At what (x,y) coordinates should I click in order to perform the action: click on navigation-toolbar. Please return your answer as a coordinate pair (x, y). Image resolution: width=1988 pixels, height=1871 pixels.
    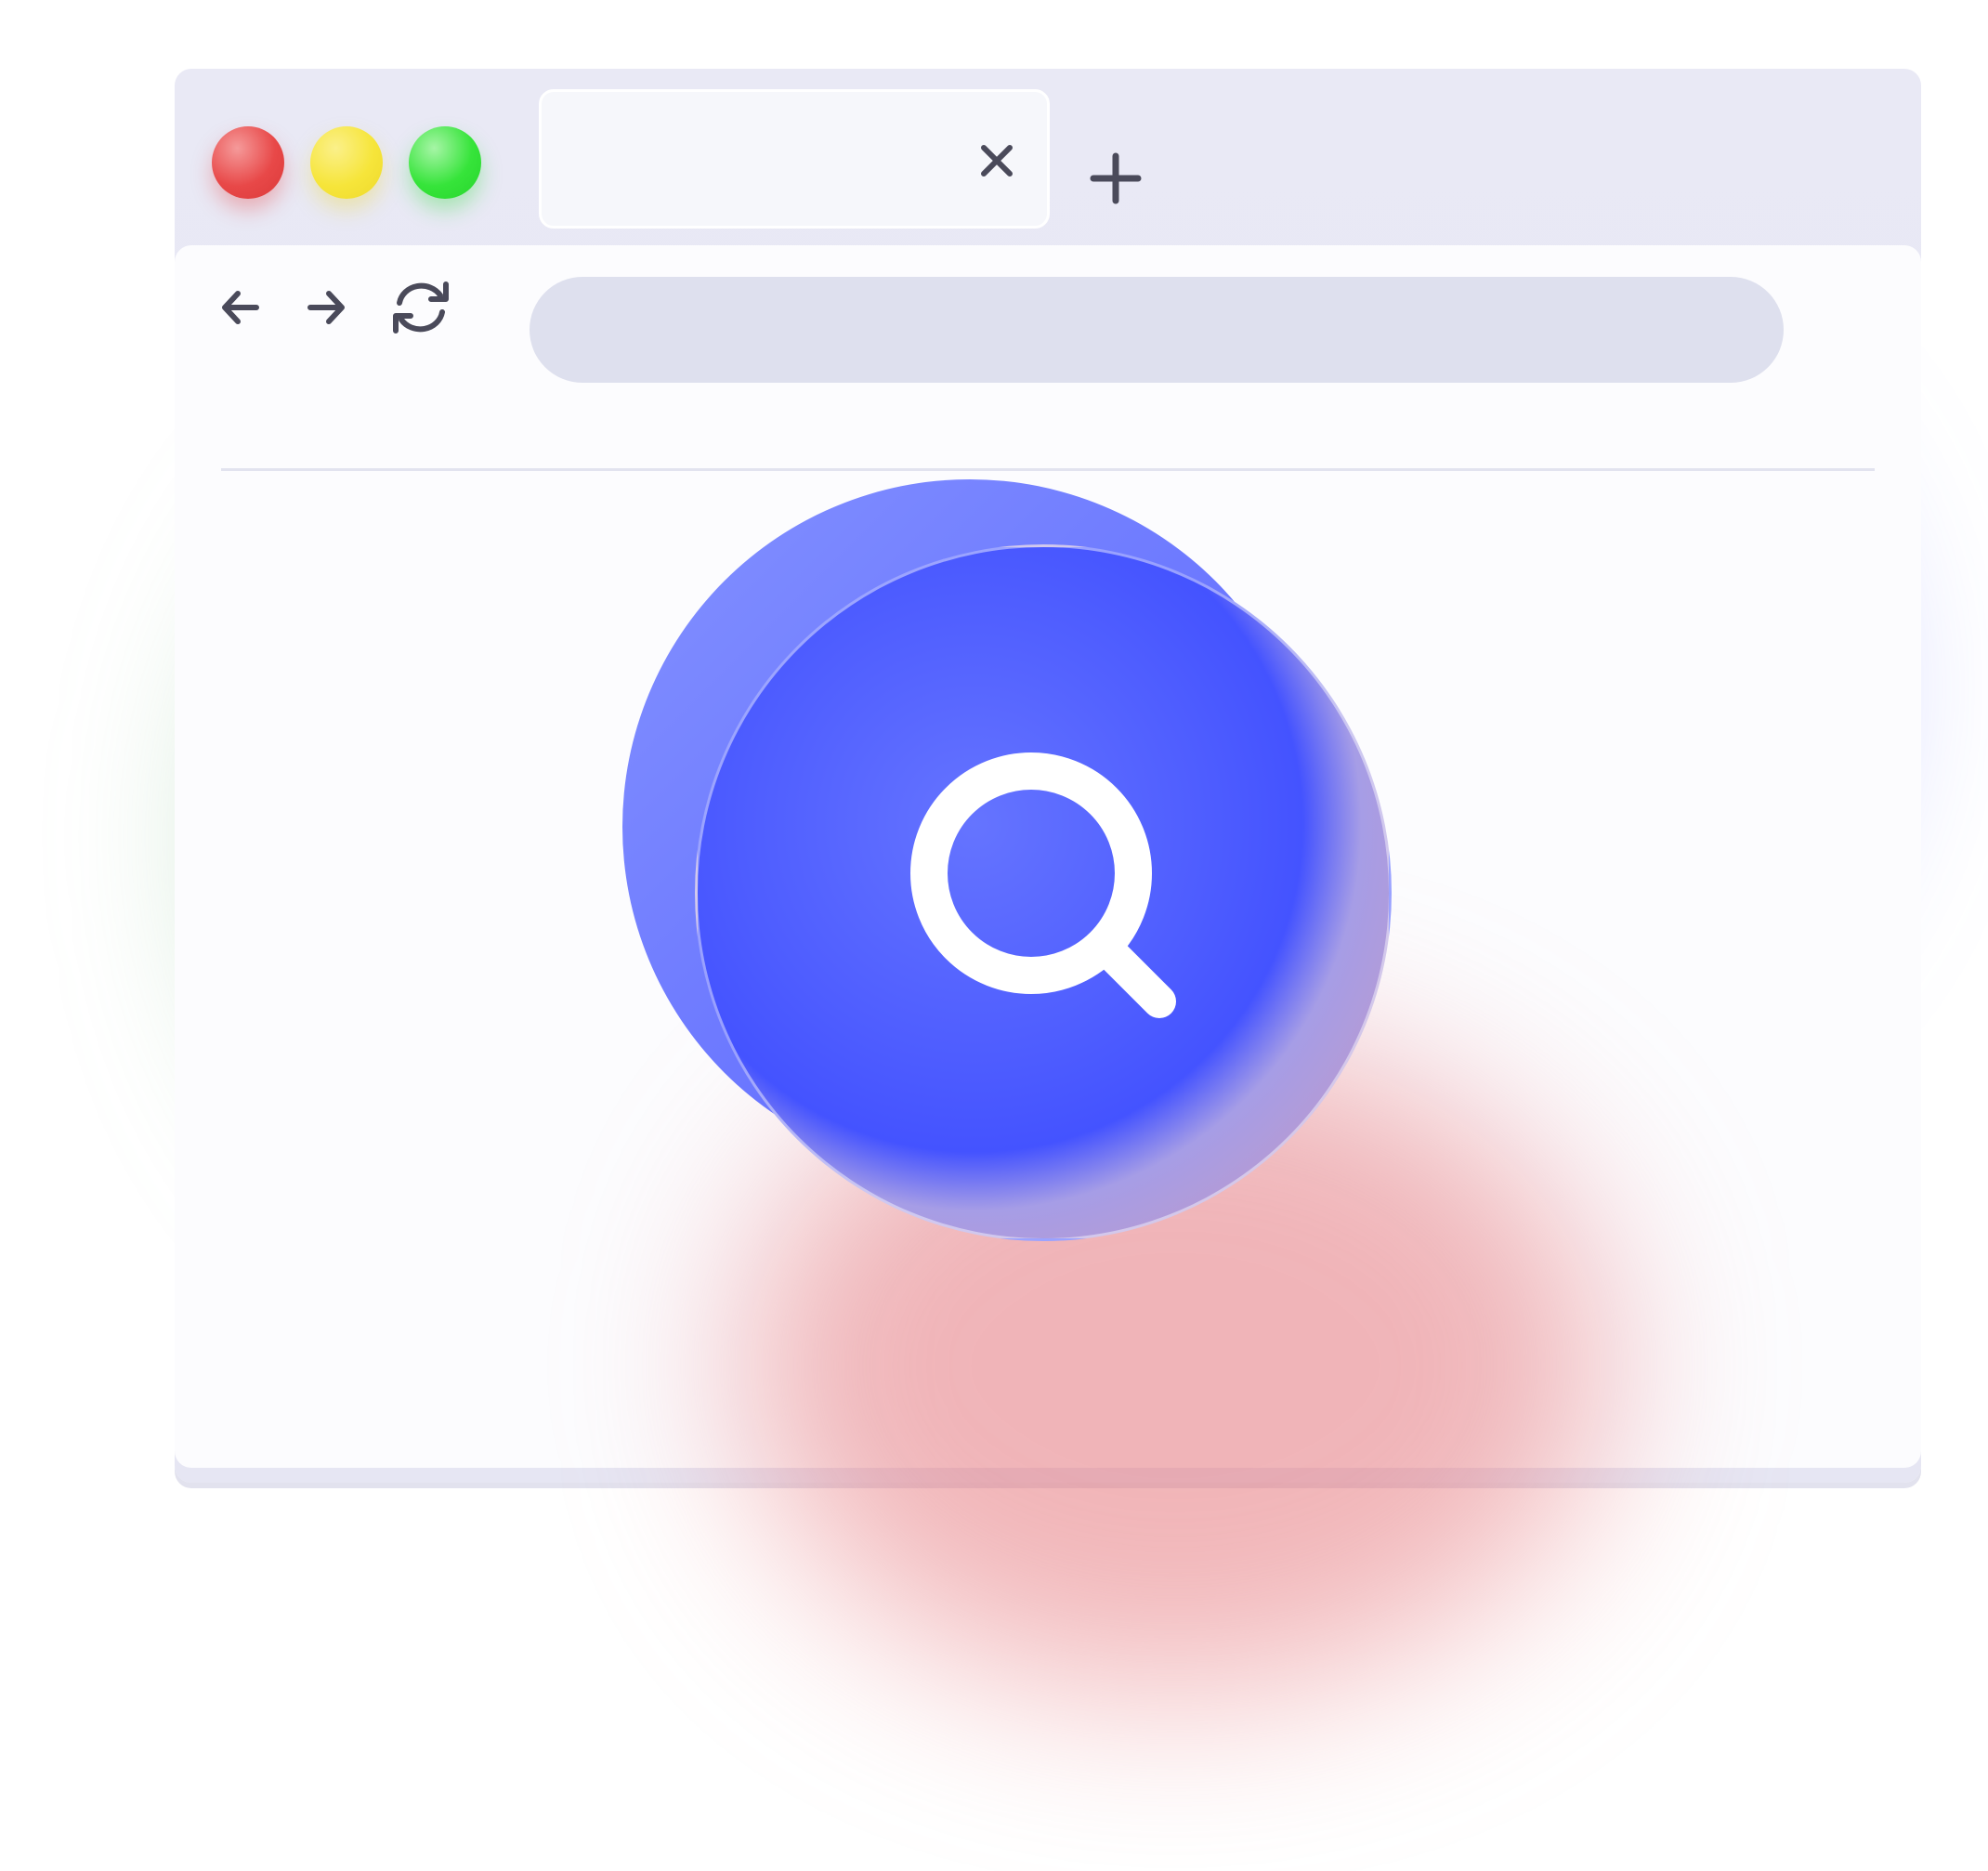
    Looking at the image, I should click on (1048, 320).